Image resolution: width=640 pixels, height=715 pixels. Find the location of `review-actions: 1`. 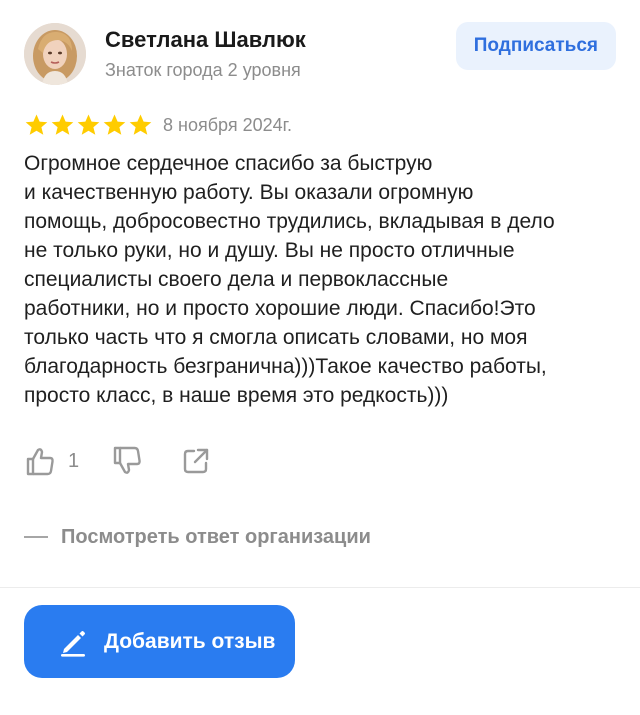

review-actions: 1 is located at coordinates (320, 461).